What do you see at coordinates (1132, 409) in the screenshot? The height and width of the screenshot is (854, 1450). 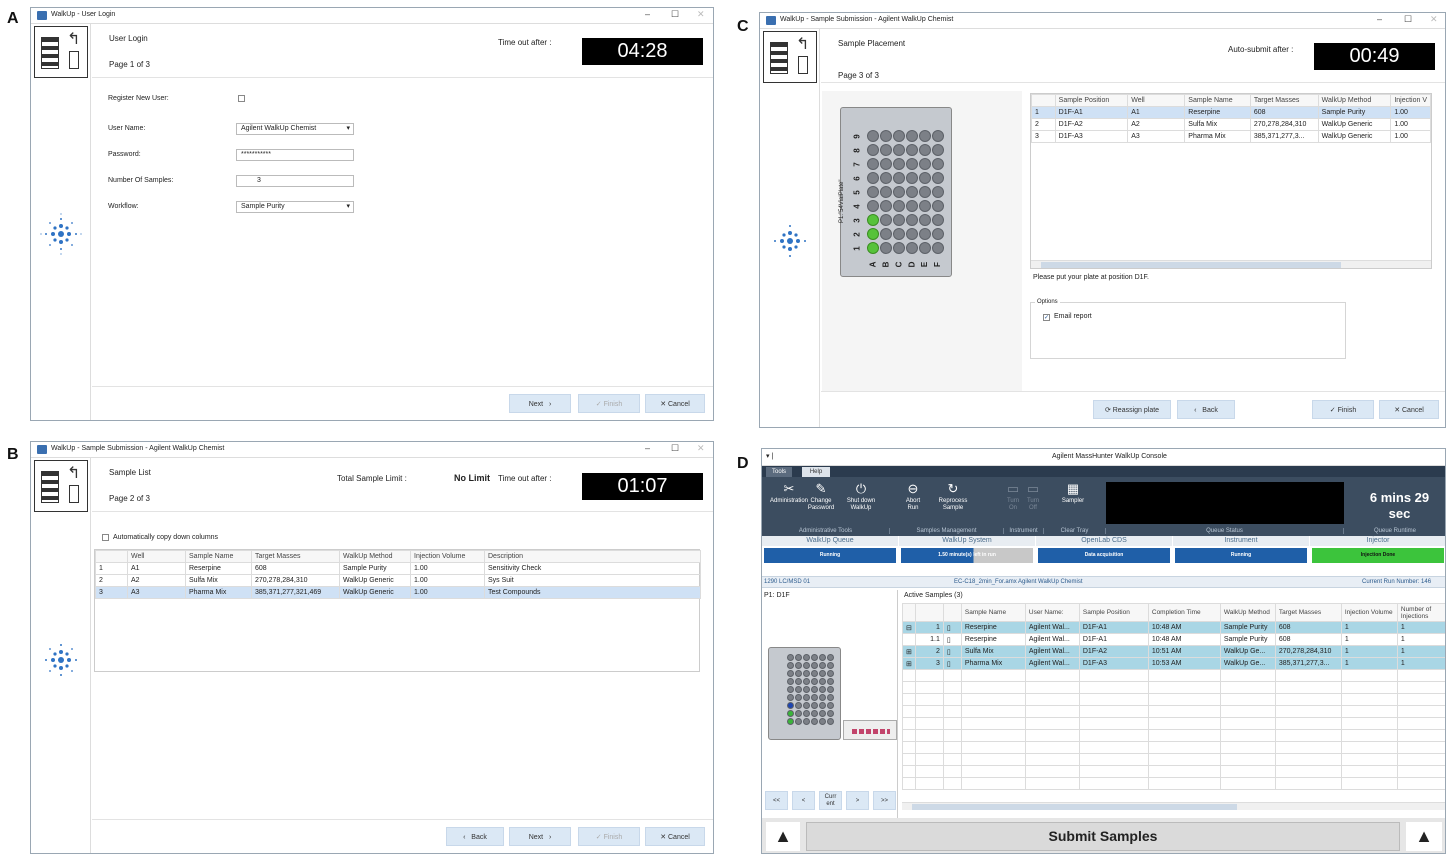 I see `reassign-plate-button: ⟳ Reassign plate` at bounding box center [1132, 409].